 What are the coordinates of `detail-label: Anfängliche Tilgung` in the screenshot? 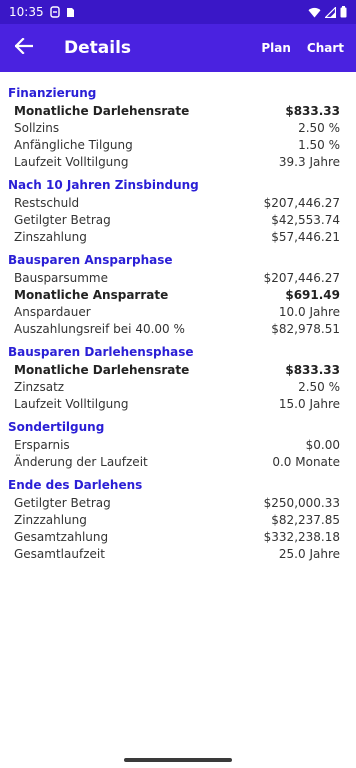 It's located at (73, 144).